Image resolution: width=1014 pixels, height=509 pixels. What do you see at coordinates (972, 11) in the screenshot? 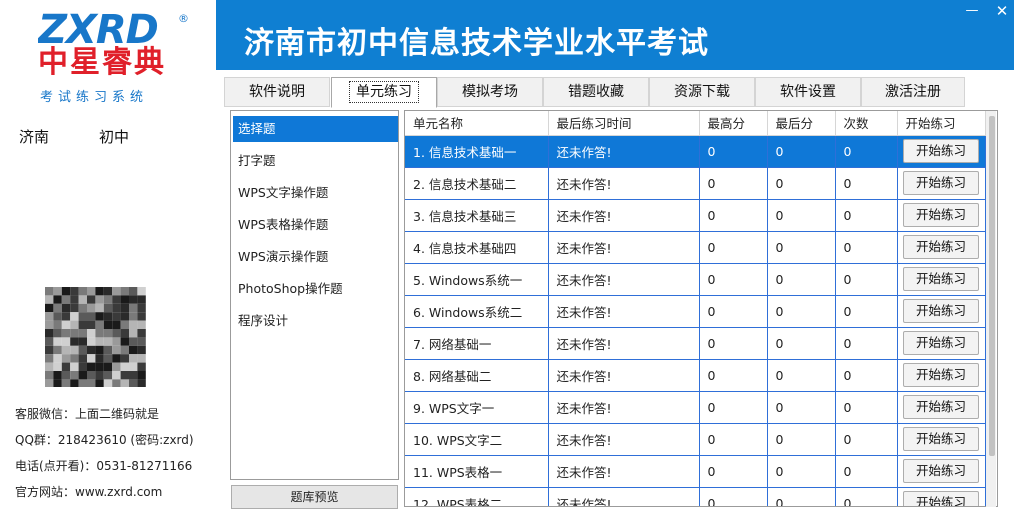
I see `minimize-button: —` at bounding box center [972, 11].